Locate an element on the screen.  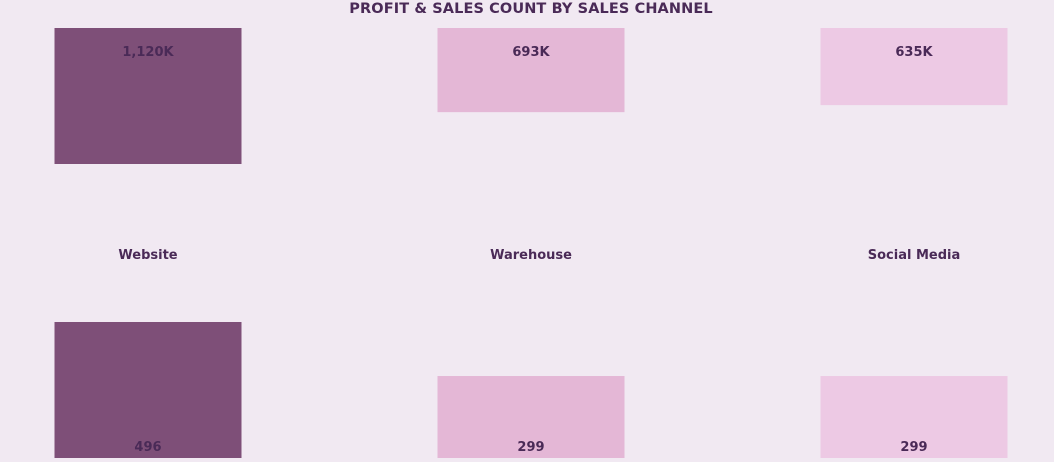
profit-data-label-website: 1,120K is located at coordinates (148, 52).